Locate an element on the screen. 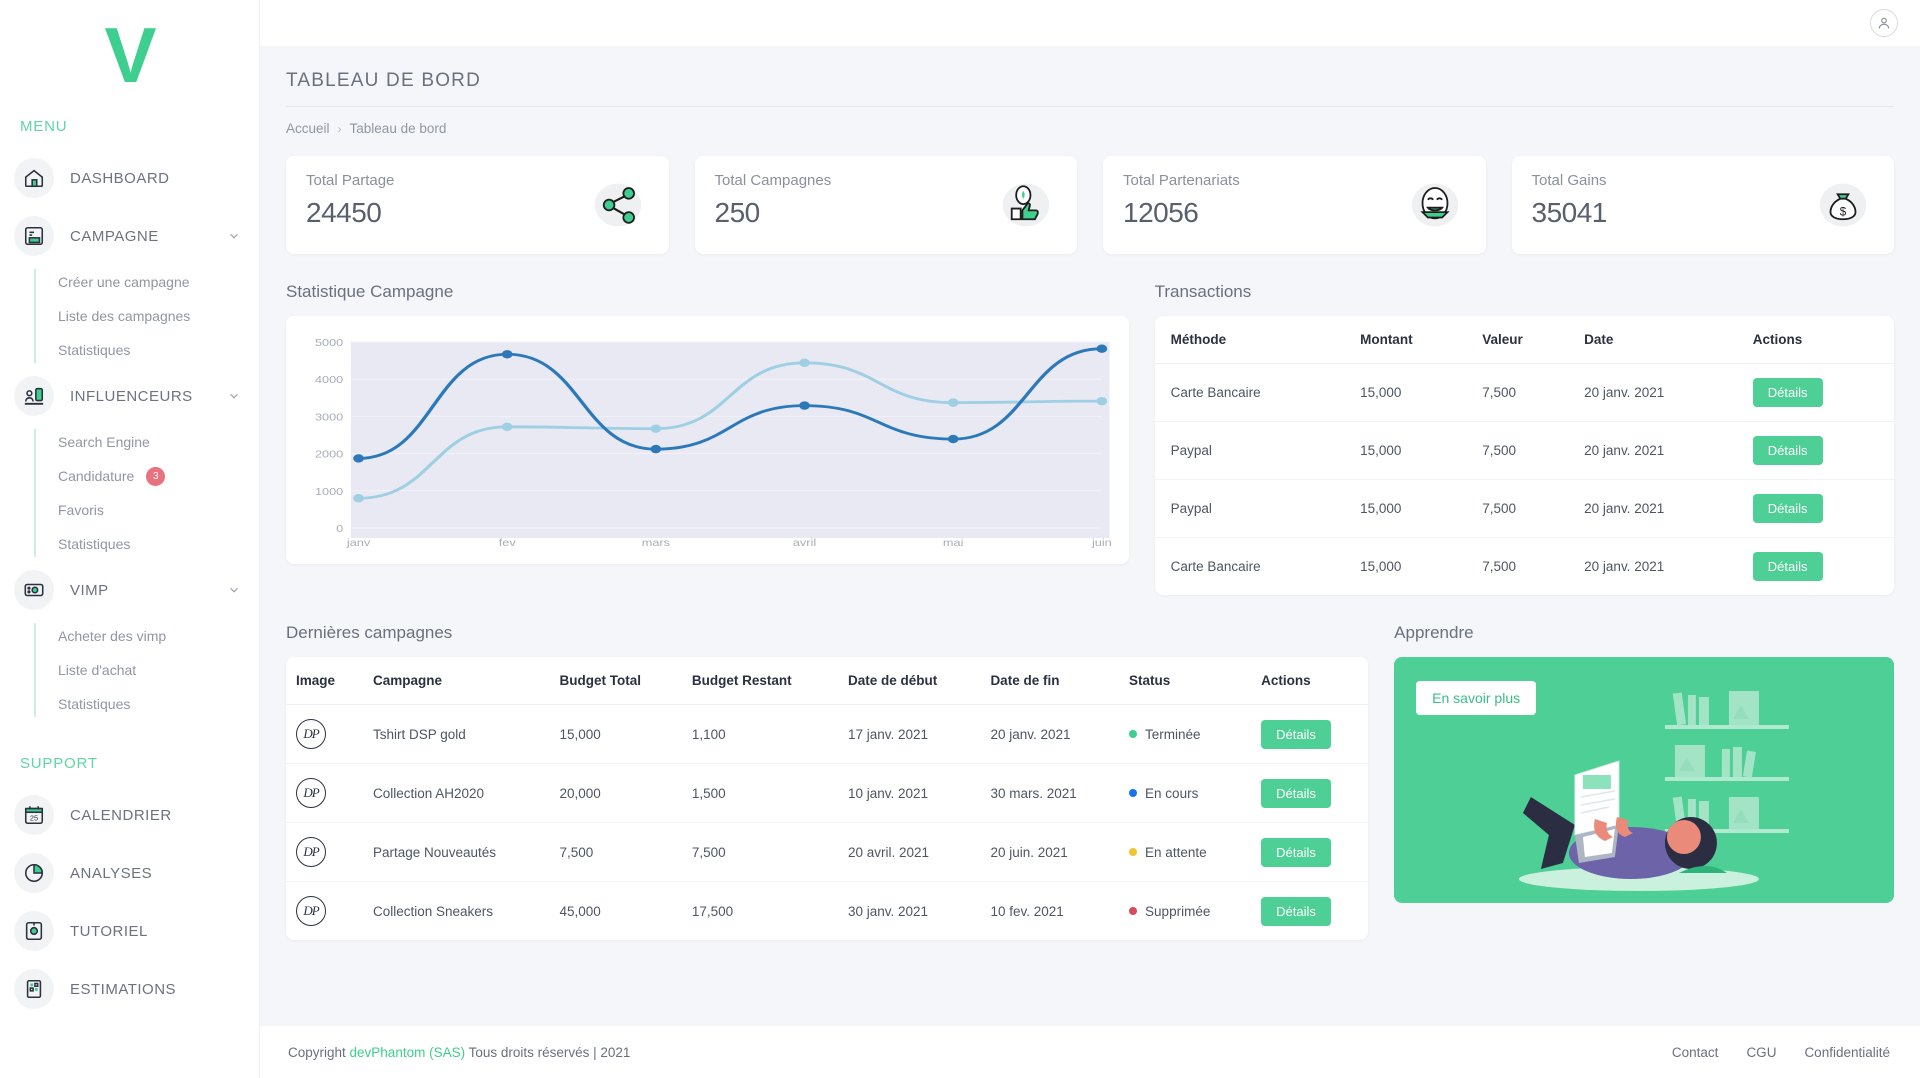  chart-x-tick-label: mars is located at coordinates (656, 543).